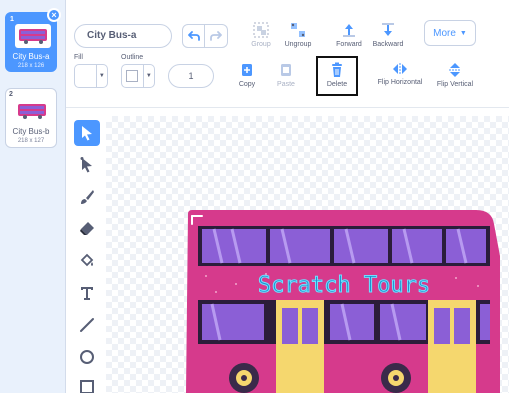  Describe the element at coordinates (388, 44) in the screenshot. I see `backward-label: Backward` at that location.